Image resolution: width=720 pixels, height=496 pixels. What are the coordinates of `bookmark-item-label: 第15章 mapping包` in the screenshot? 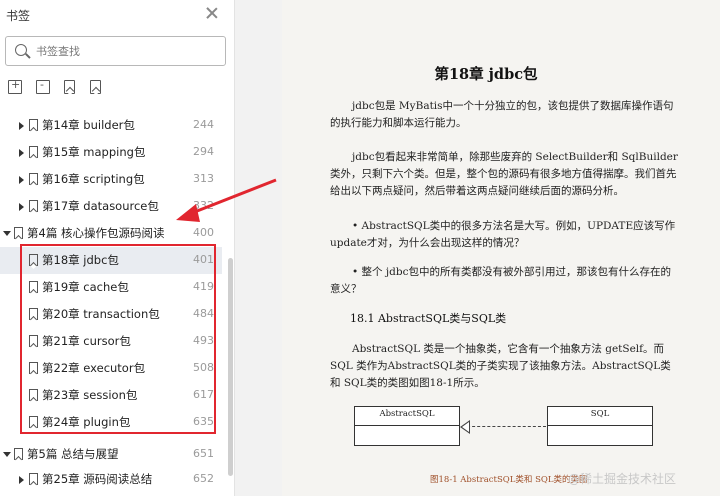 It's located at (94, 152).